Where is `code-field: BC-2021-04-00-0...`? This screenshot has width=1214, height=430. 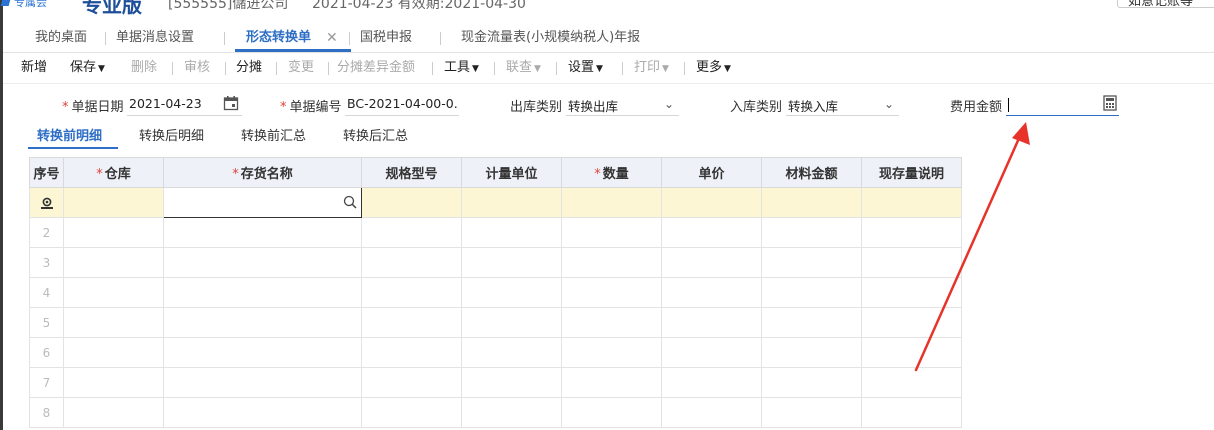
code-field: BC-2021-04-00-0... is located at coordinates (402, 106).